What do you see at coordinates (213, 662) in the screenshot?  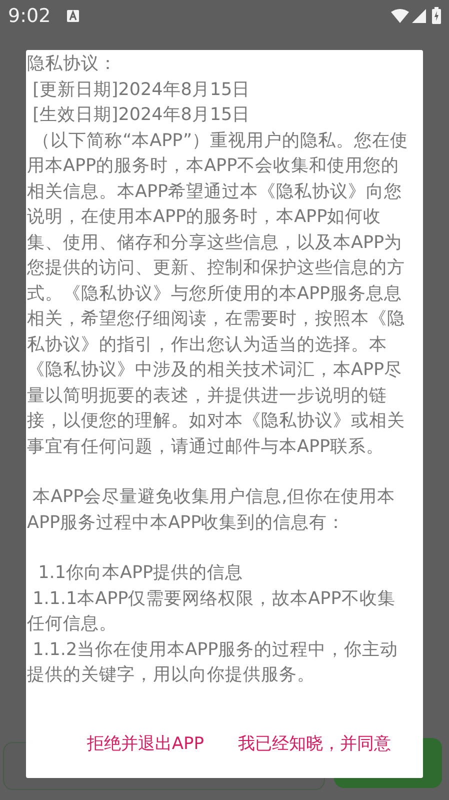 I see `agreement-text: 1.1.2当你在使用本APP服务的过程中，你主动提供的关键字，用以向你提供服务。` at bounding box center [213, 662].